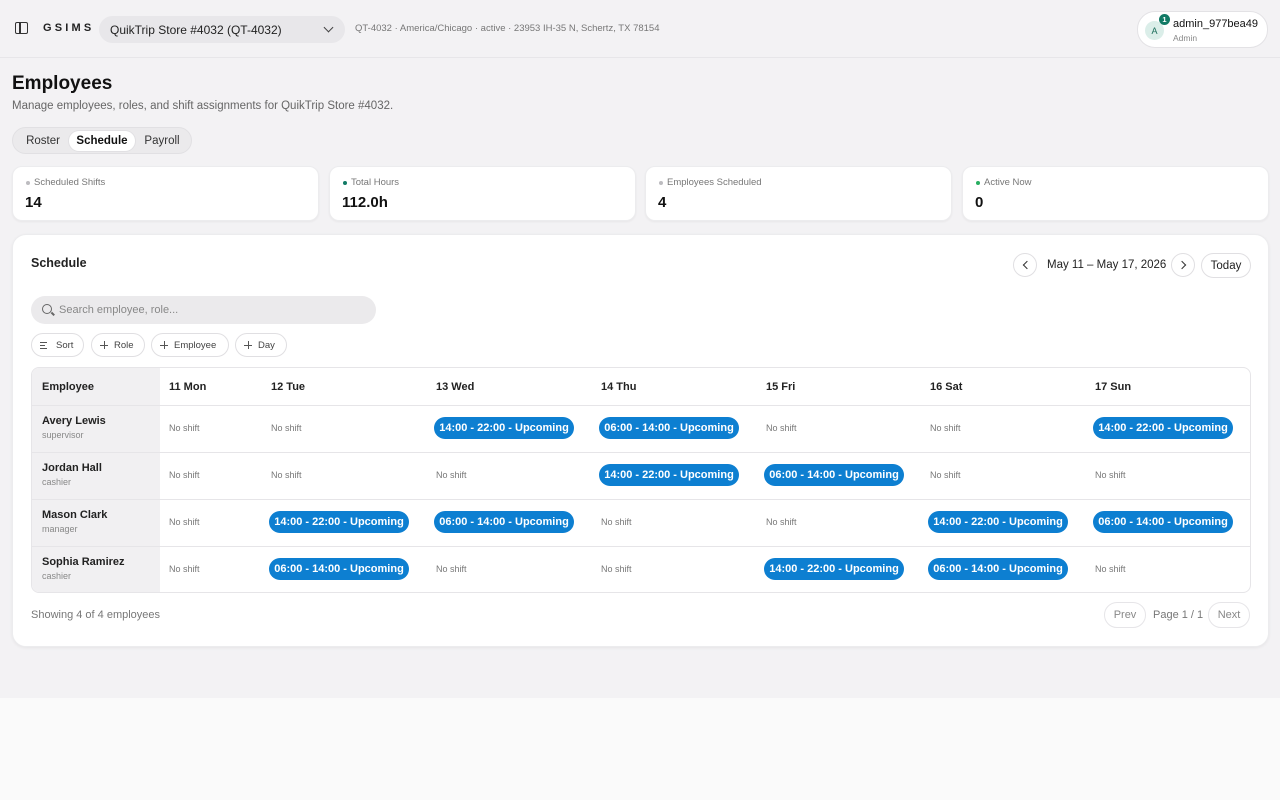 The width and height of the screenshot is (1280, 800). What do you see at coordinates (45, 345) in the screenshot?
I see `sort-icon` at bounding box center [45, 345].